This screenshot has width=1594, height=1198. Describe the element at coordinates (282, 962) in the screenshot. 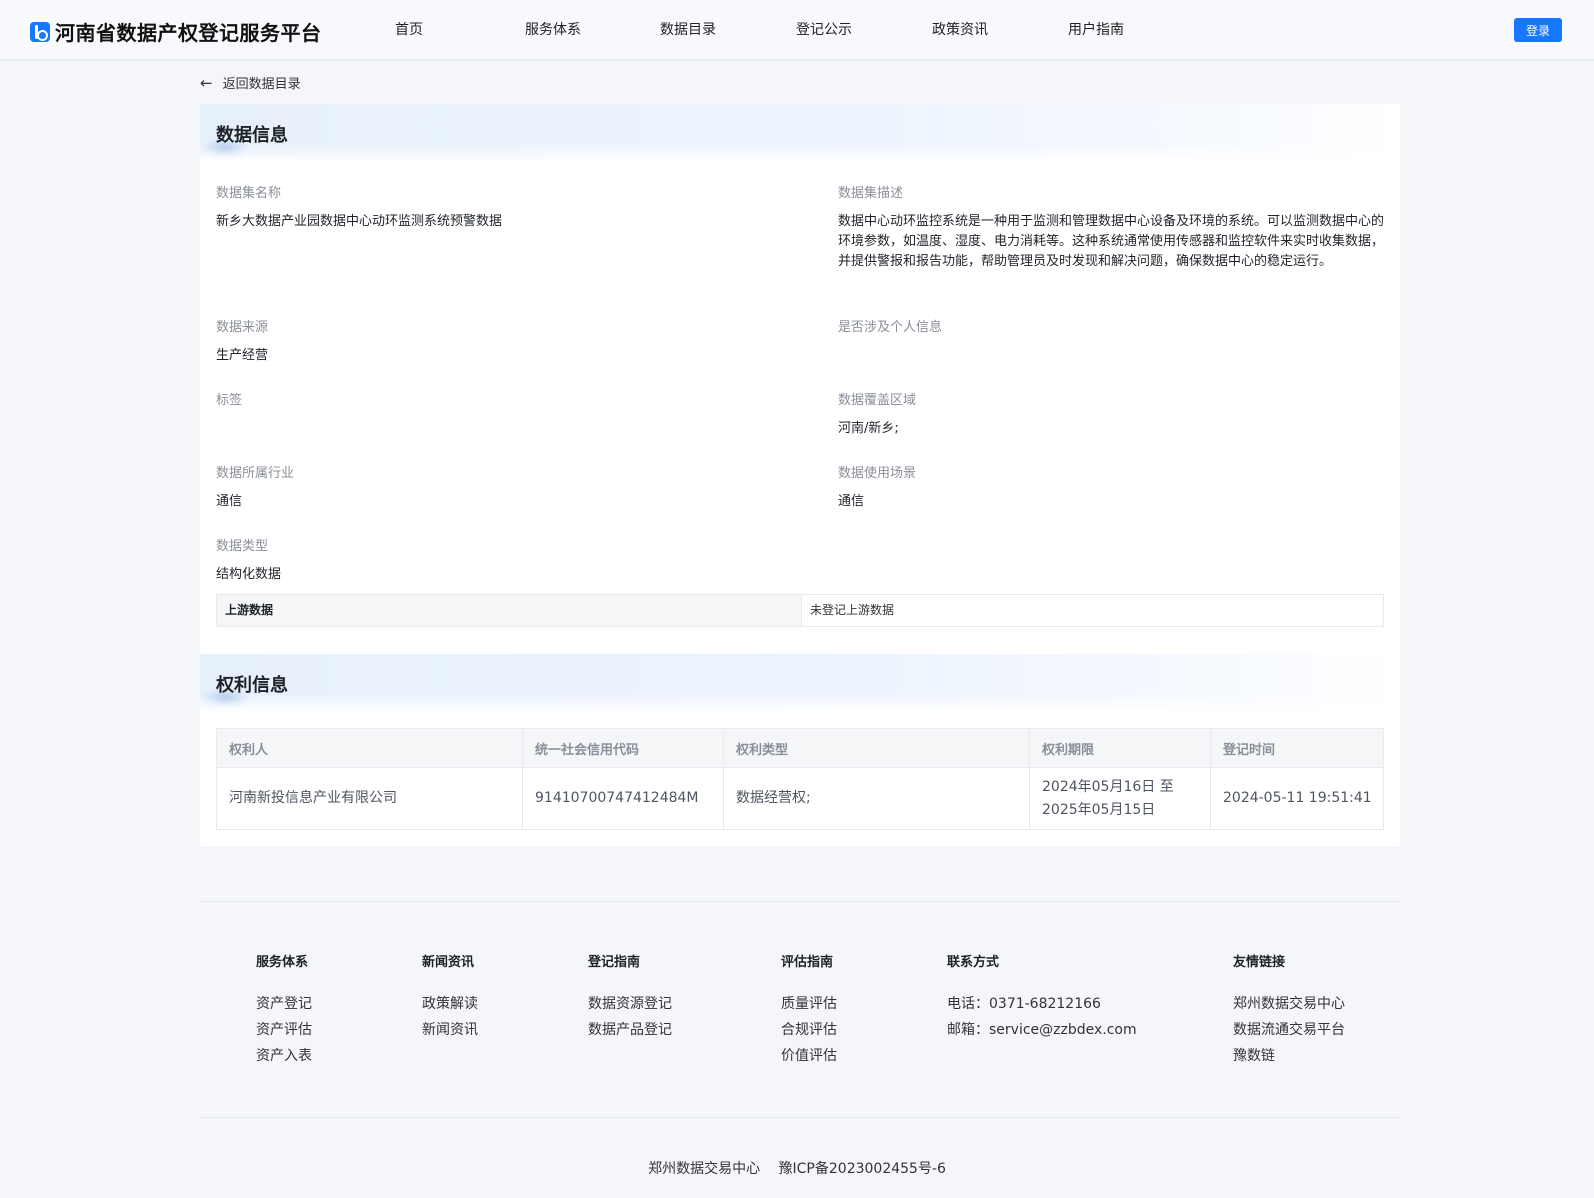

I see `footer-col-title: 服务体系` at that location.